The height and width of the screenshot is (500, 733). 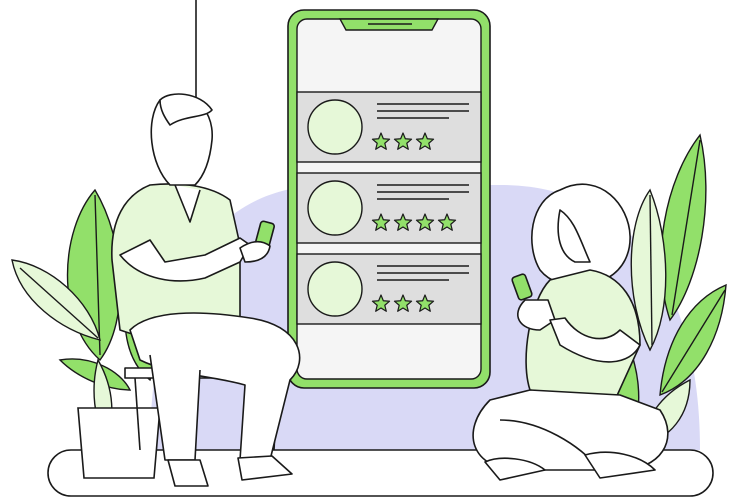 I want to click on review-card-list, so click(x=389, y=208).